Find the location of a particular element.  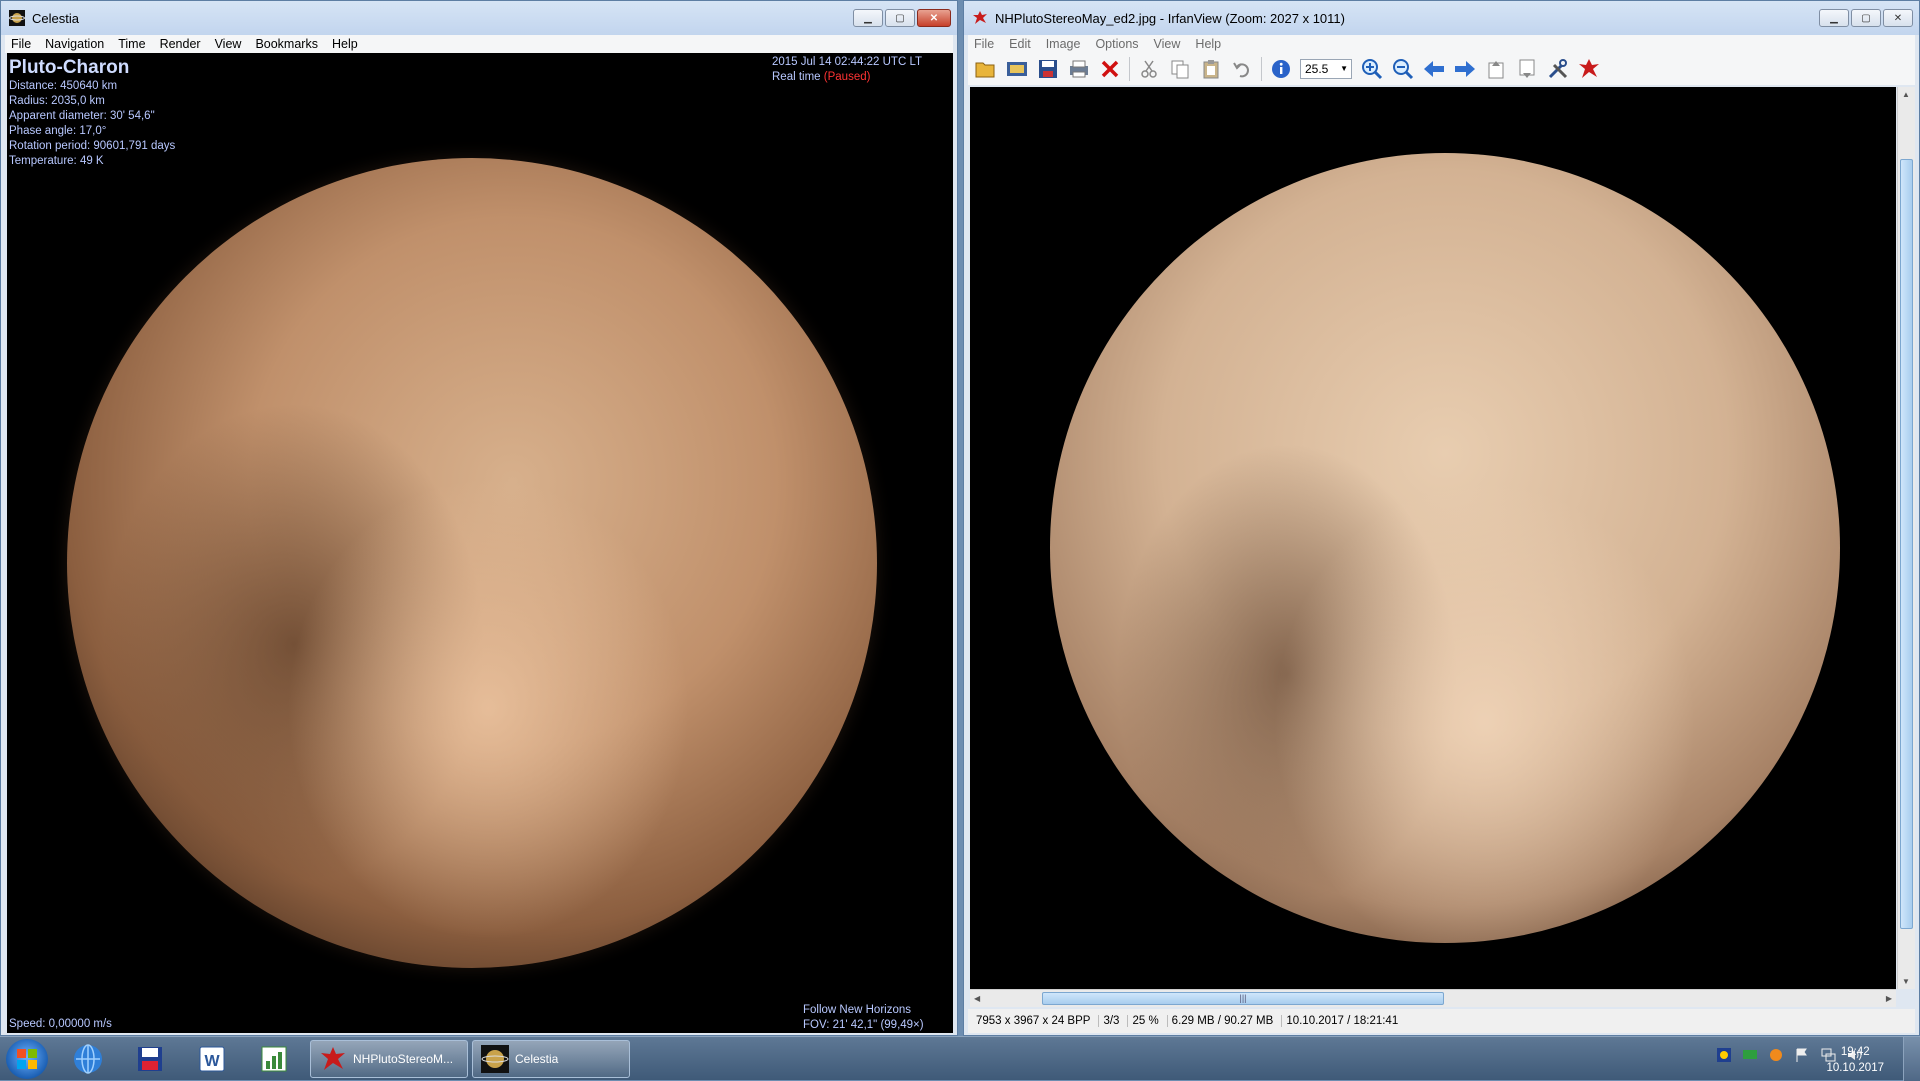

zoom-out-button is located at coordinates (1403, 69).